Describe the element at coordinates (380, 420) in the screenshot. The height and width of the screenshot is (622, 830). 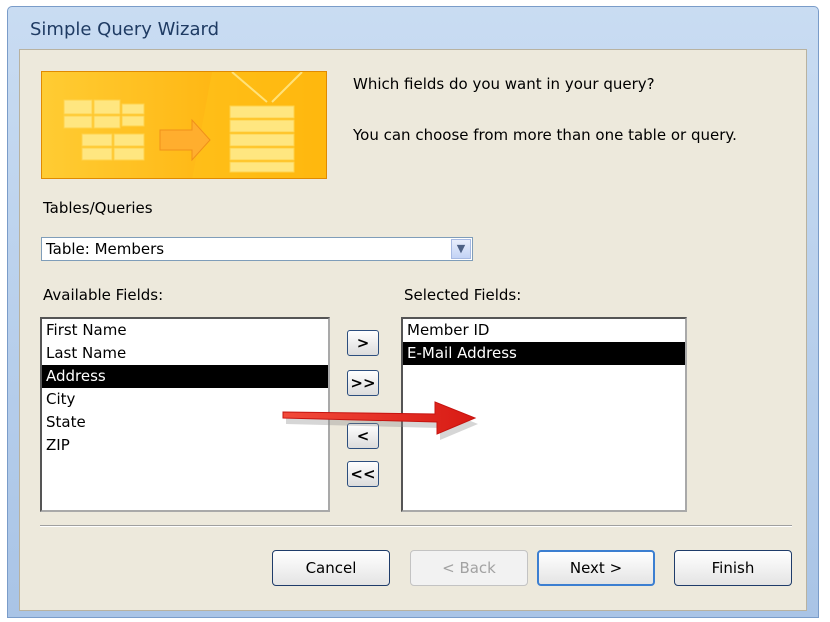
I see `red-arrow-icon` at that location.